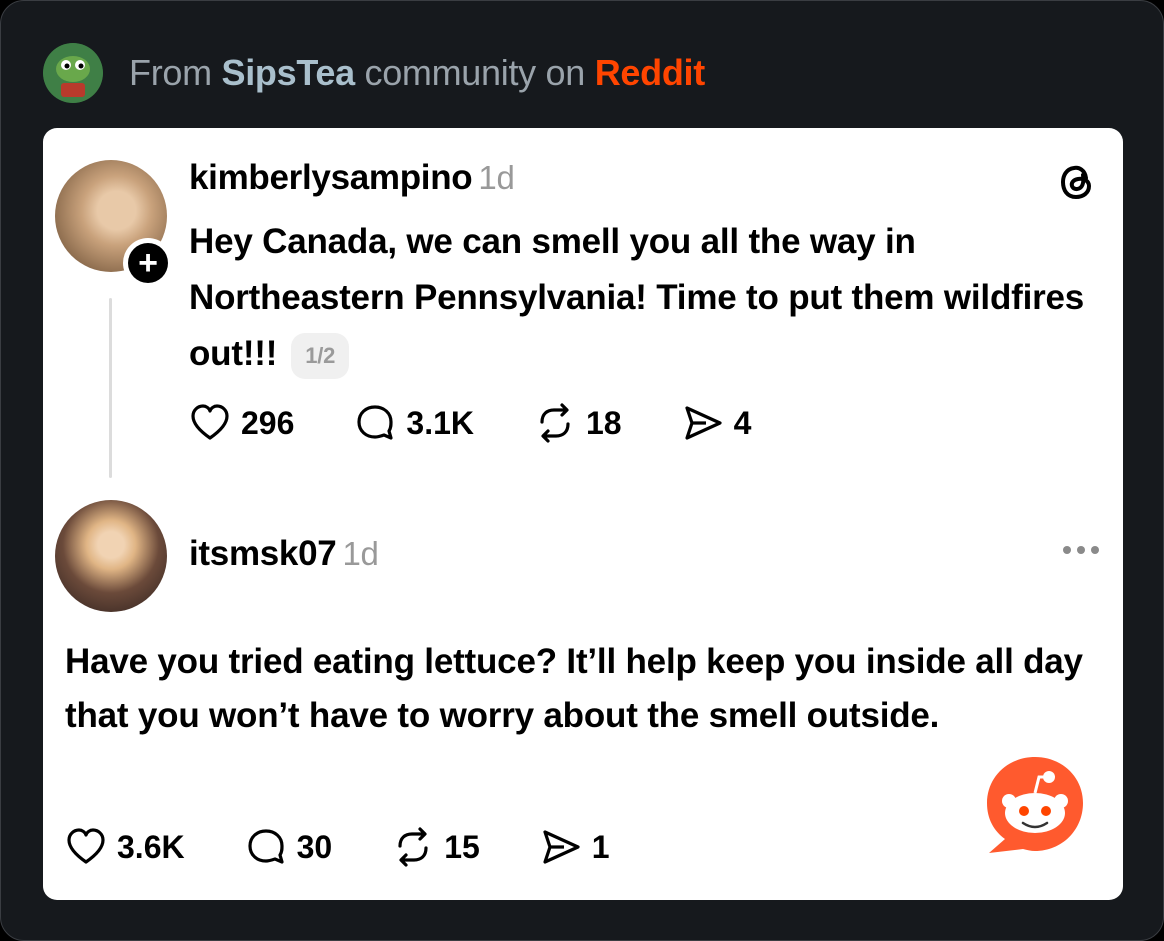 The height and width of the screenshot is (941, 1164). I want to click on post2-repost-button: 15, so click(436, 847).